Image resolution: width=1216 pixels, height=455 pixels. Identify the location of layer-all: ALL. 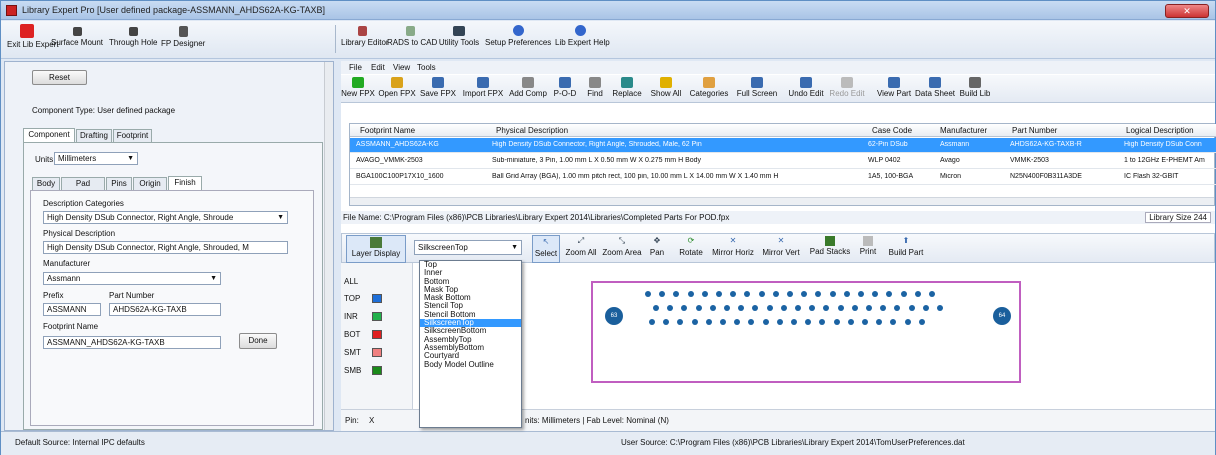
(351, 281).